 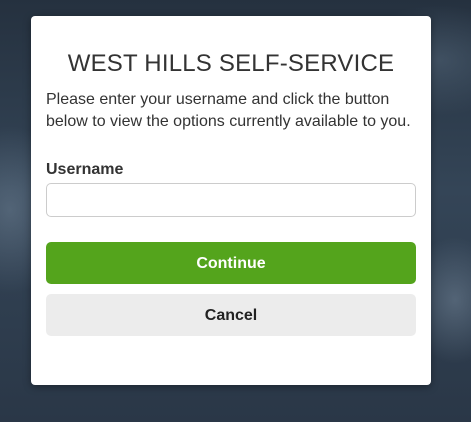 What do you see at coordinates (231, 63) in the screenshot?
I see `dialog-title: WEST HILLS SELF-SERVICE` at bounding box center [231, 63].